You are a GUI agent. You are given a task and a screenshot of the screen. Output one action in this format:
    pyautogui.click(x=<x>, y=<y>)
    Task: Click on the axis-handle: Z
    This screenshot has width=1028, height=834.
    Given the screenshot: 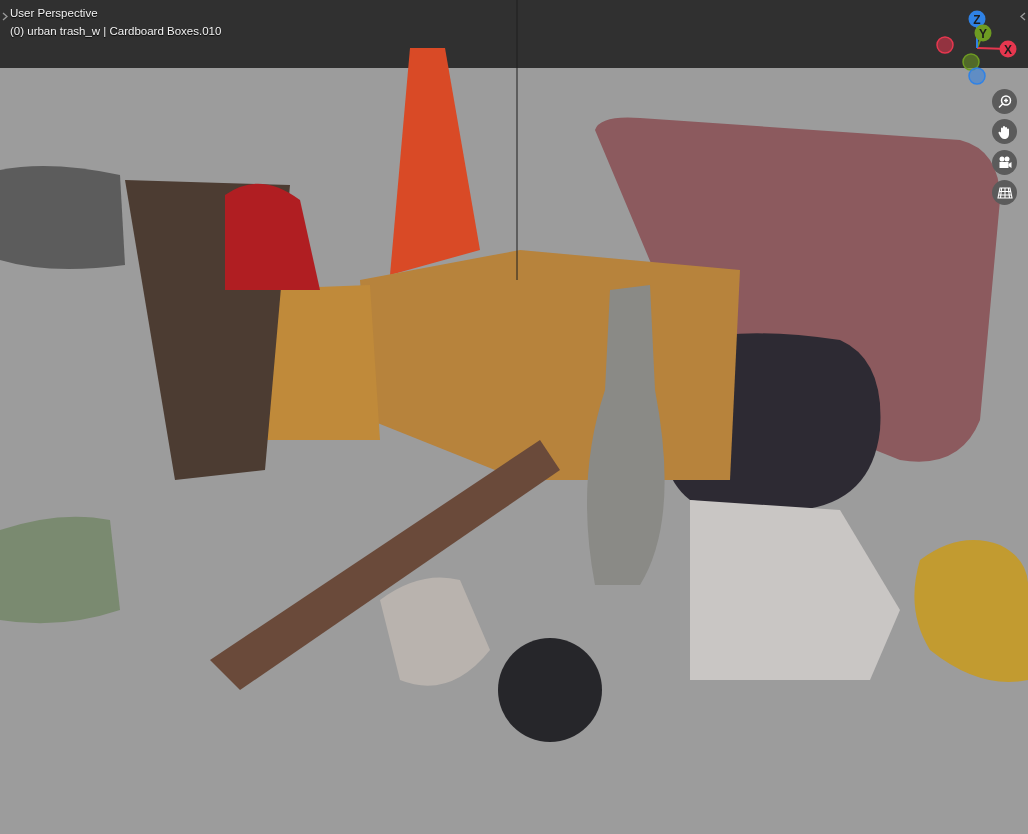 What is the action you would take?
    pyautogui.click(x=977, y=19)
    